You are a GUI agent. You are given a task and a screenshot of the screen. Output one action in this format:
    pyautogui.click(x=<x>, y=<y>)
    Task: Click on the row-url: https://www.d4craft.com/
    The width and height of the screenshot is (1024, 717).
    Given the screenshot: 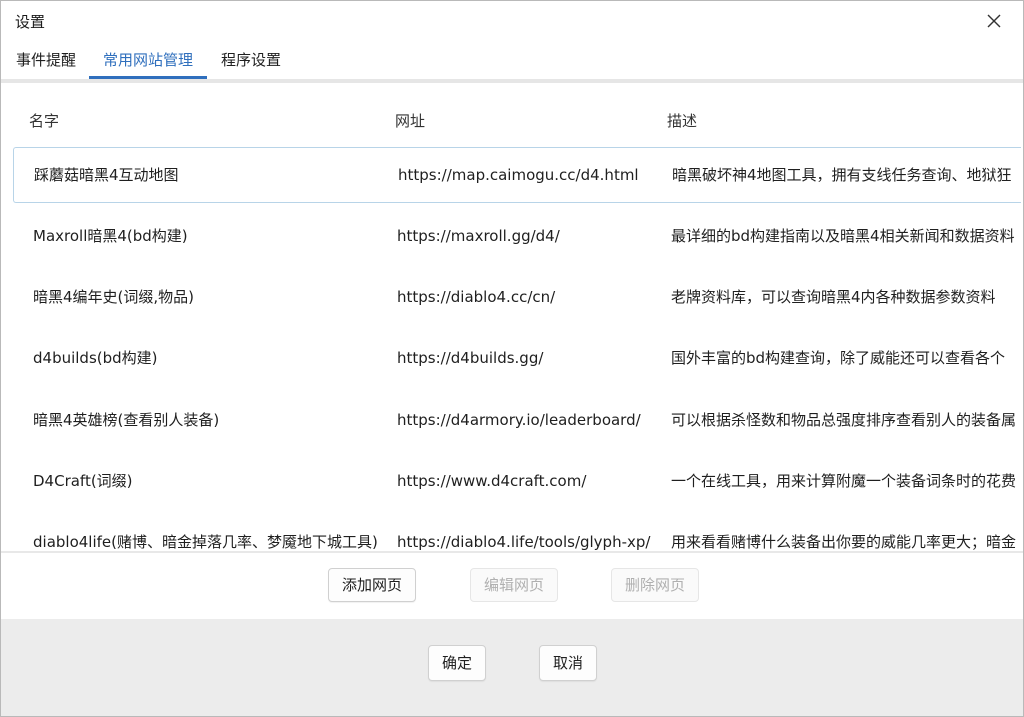 What is the action you would take?
    pyautogui.click(x=492, y=481)
    